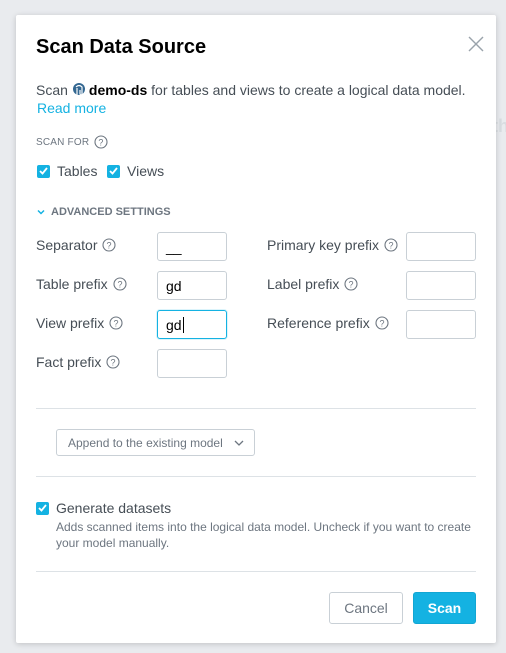  What do you see at coordinates (192, 285) in the screenshot?
I see `table-prefix-input: gd` at bounding box center [192, 285].